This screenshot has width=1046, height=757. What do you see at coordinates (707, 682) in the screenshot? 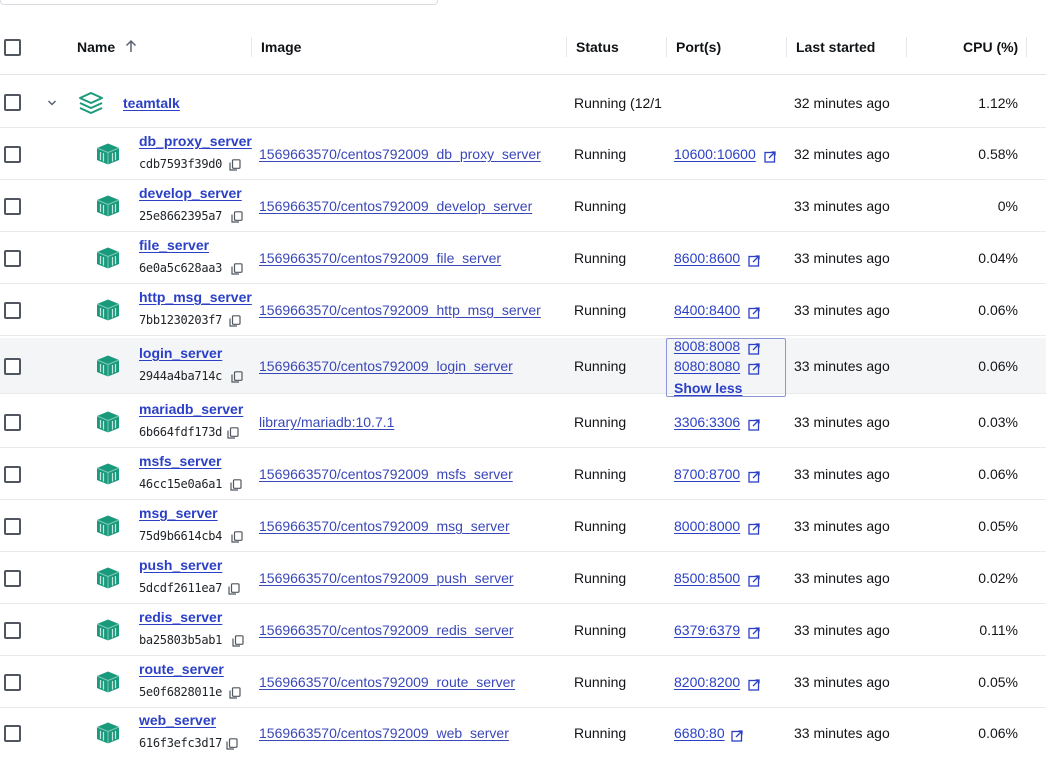
I see `port-link: 8200:8200` at bounding box center [707, 682].